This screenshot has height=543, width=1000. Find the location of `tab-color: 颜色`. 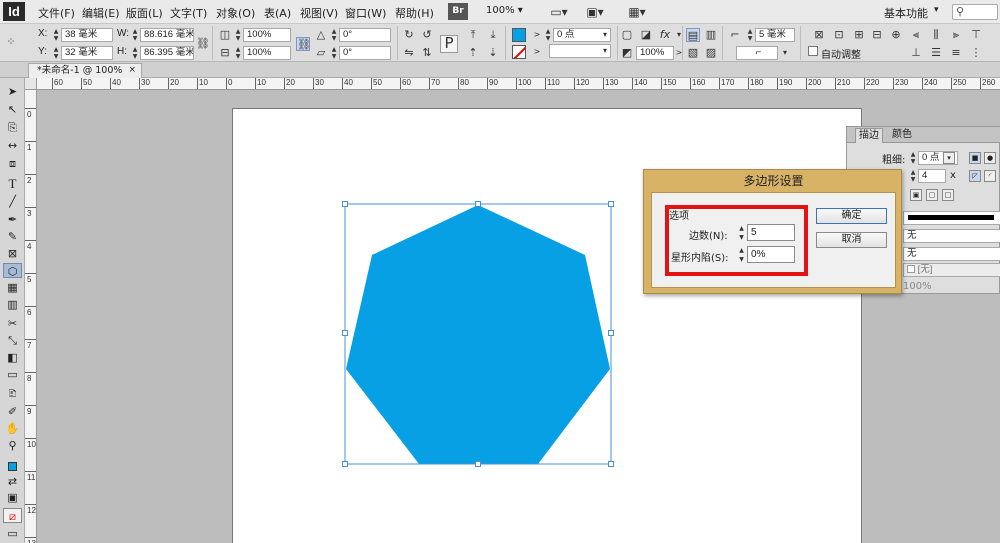

tab-color: 颜色 is located at coordinates (902, 135).